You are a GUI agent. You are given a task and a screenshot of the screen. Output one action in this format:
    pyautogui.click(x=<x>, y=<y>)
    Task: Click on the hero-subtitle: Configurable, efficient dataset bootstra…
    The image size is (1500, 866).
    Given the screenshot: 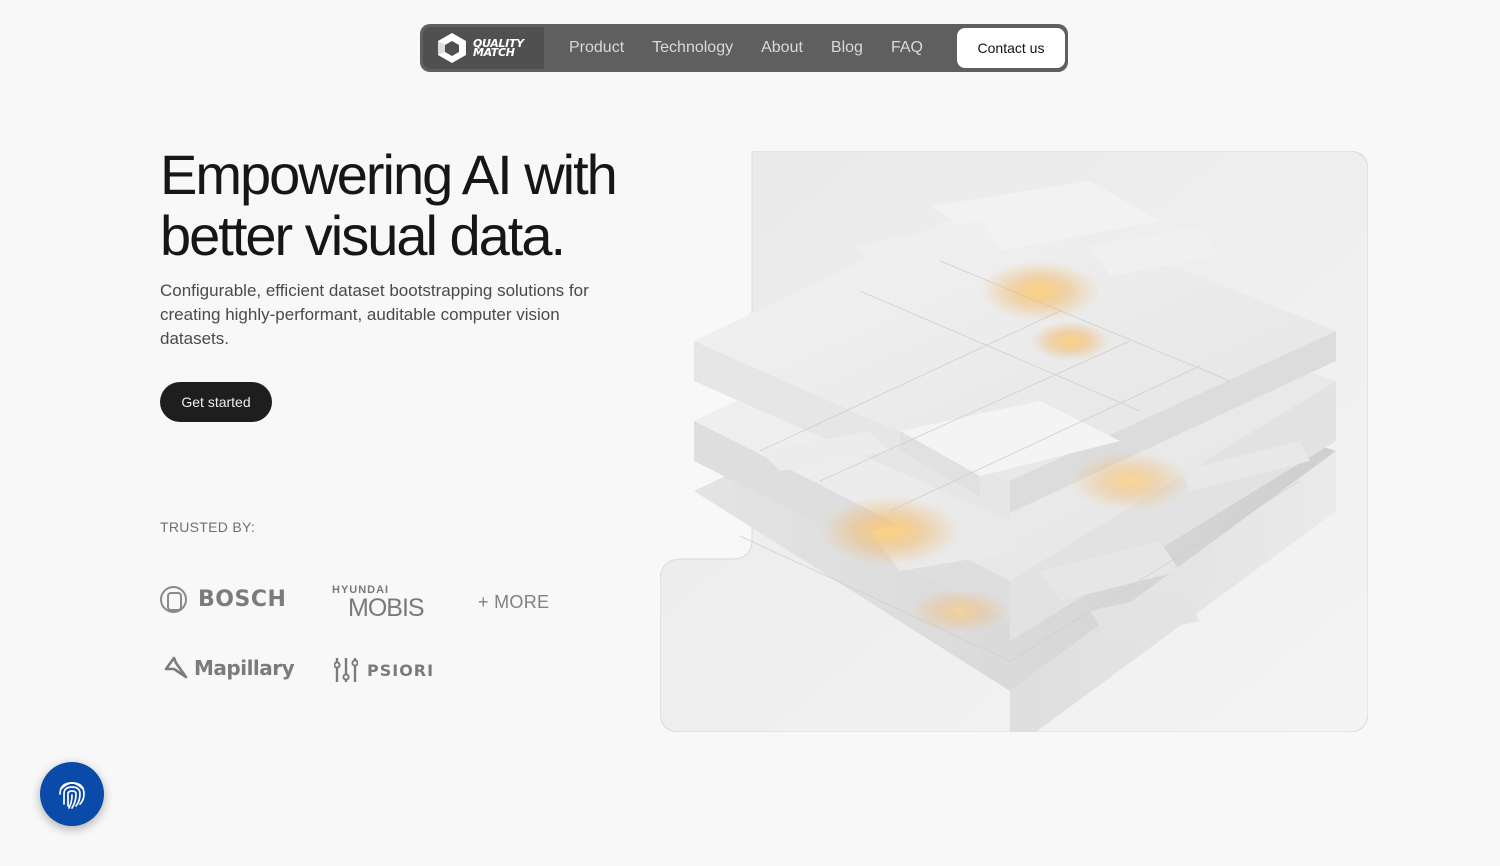 What is the action you would take?
    pyautogui.click(x=374, y=314)
    